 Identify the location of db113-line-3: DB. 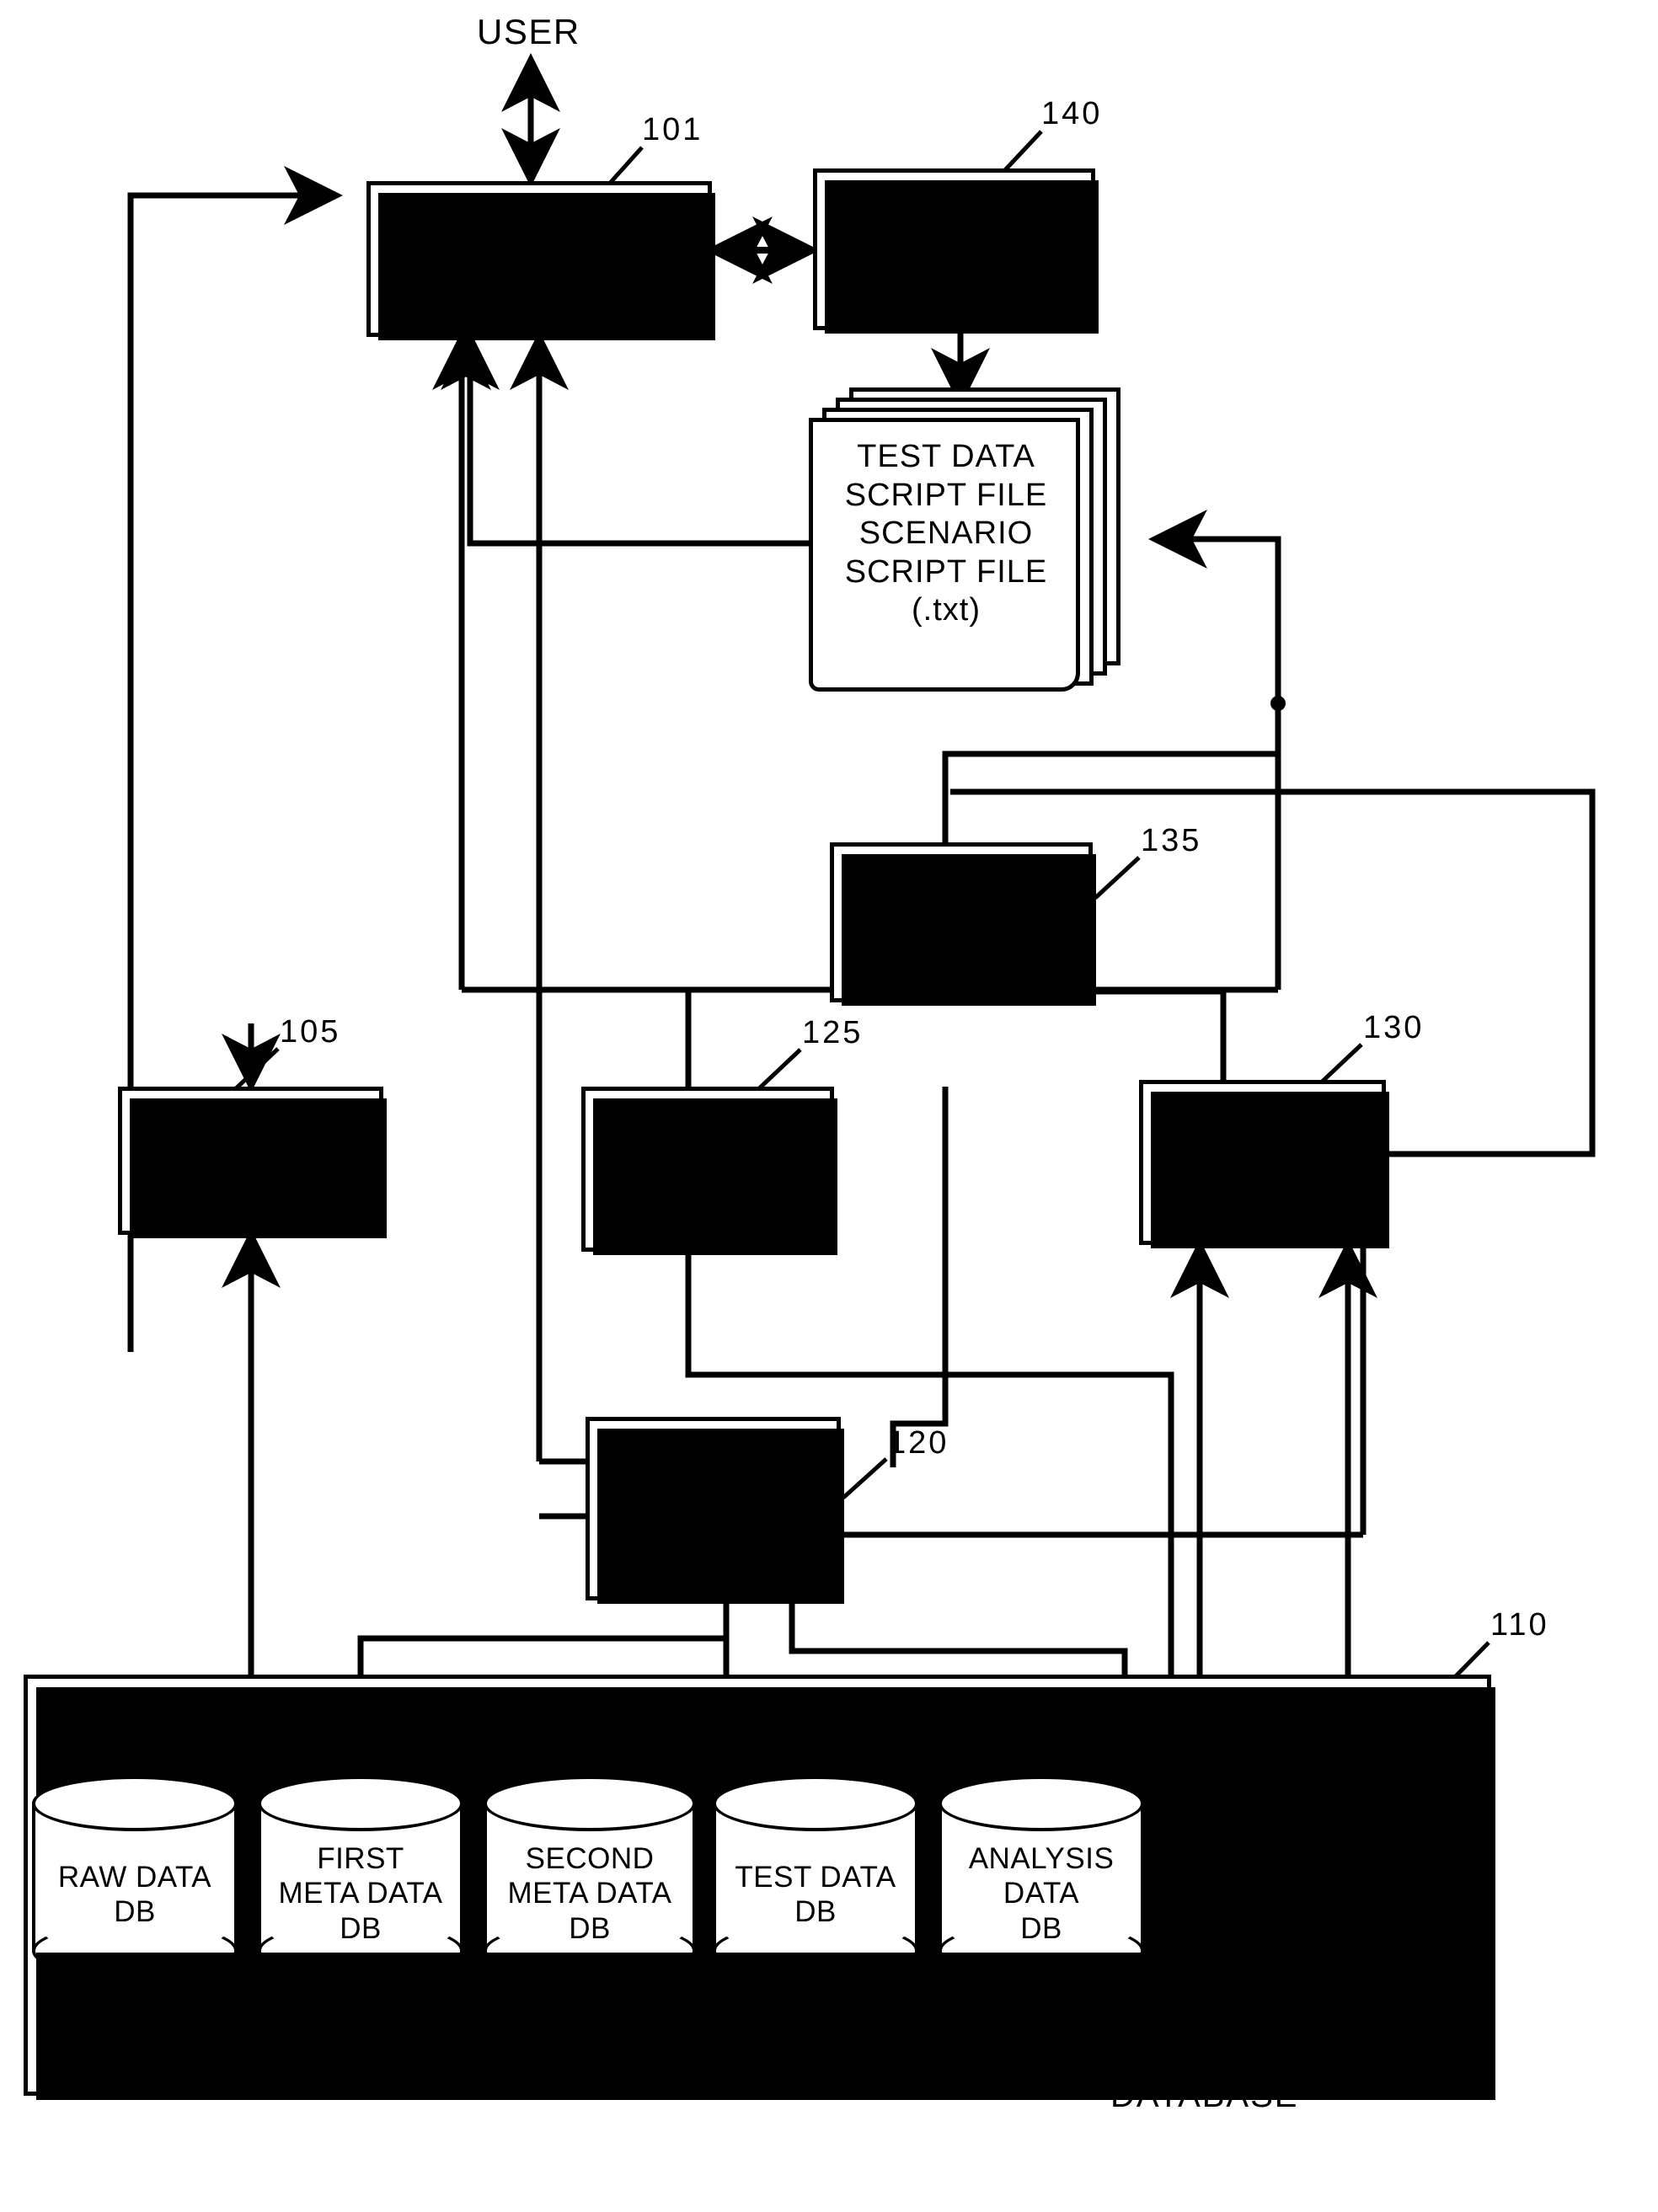
(361, 1928).